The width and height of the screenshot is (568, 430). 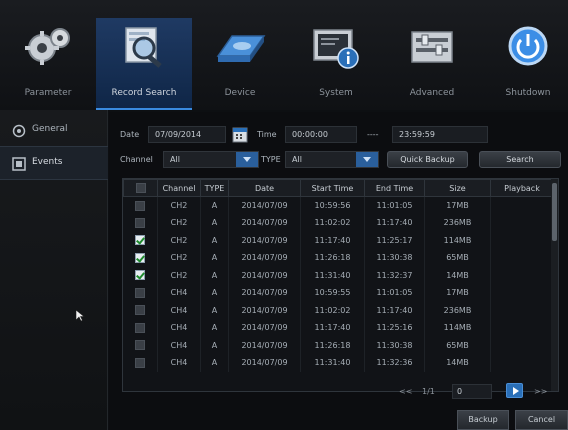 I want to click on nav-parameter-label: Parameter, so click(x=48, y=93).